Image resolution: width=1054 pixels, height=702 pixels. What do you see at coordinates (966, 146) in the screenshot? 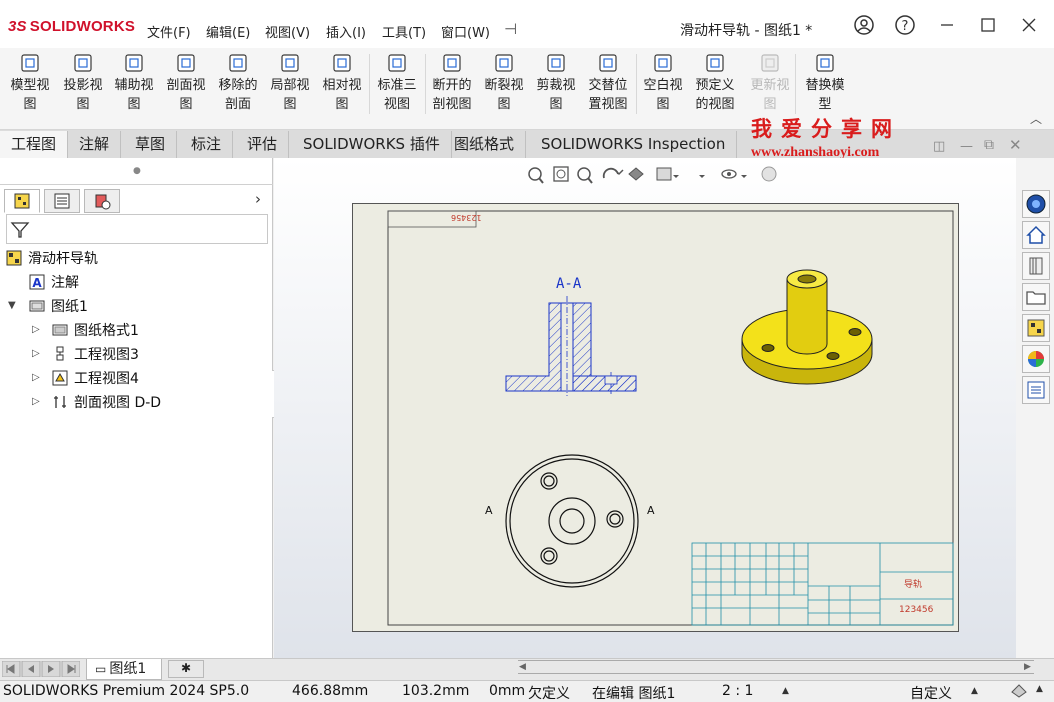
I see `view-minimize-icon: —` at bounding box center [966, 146].